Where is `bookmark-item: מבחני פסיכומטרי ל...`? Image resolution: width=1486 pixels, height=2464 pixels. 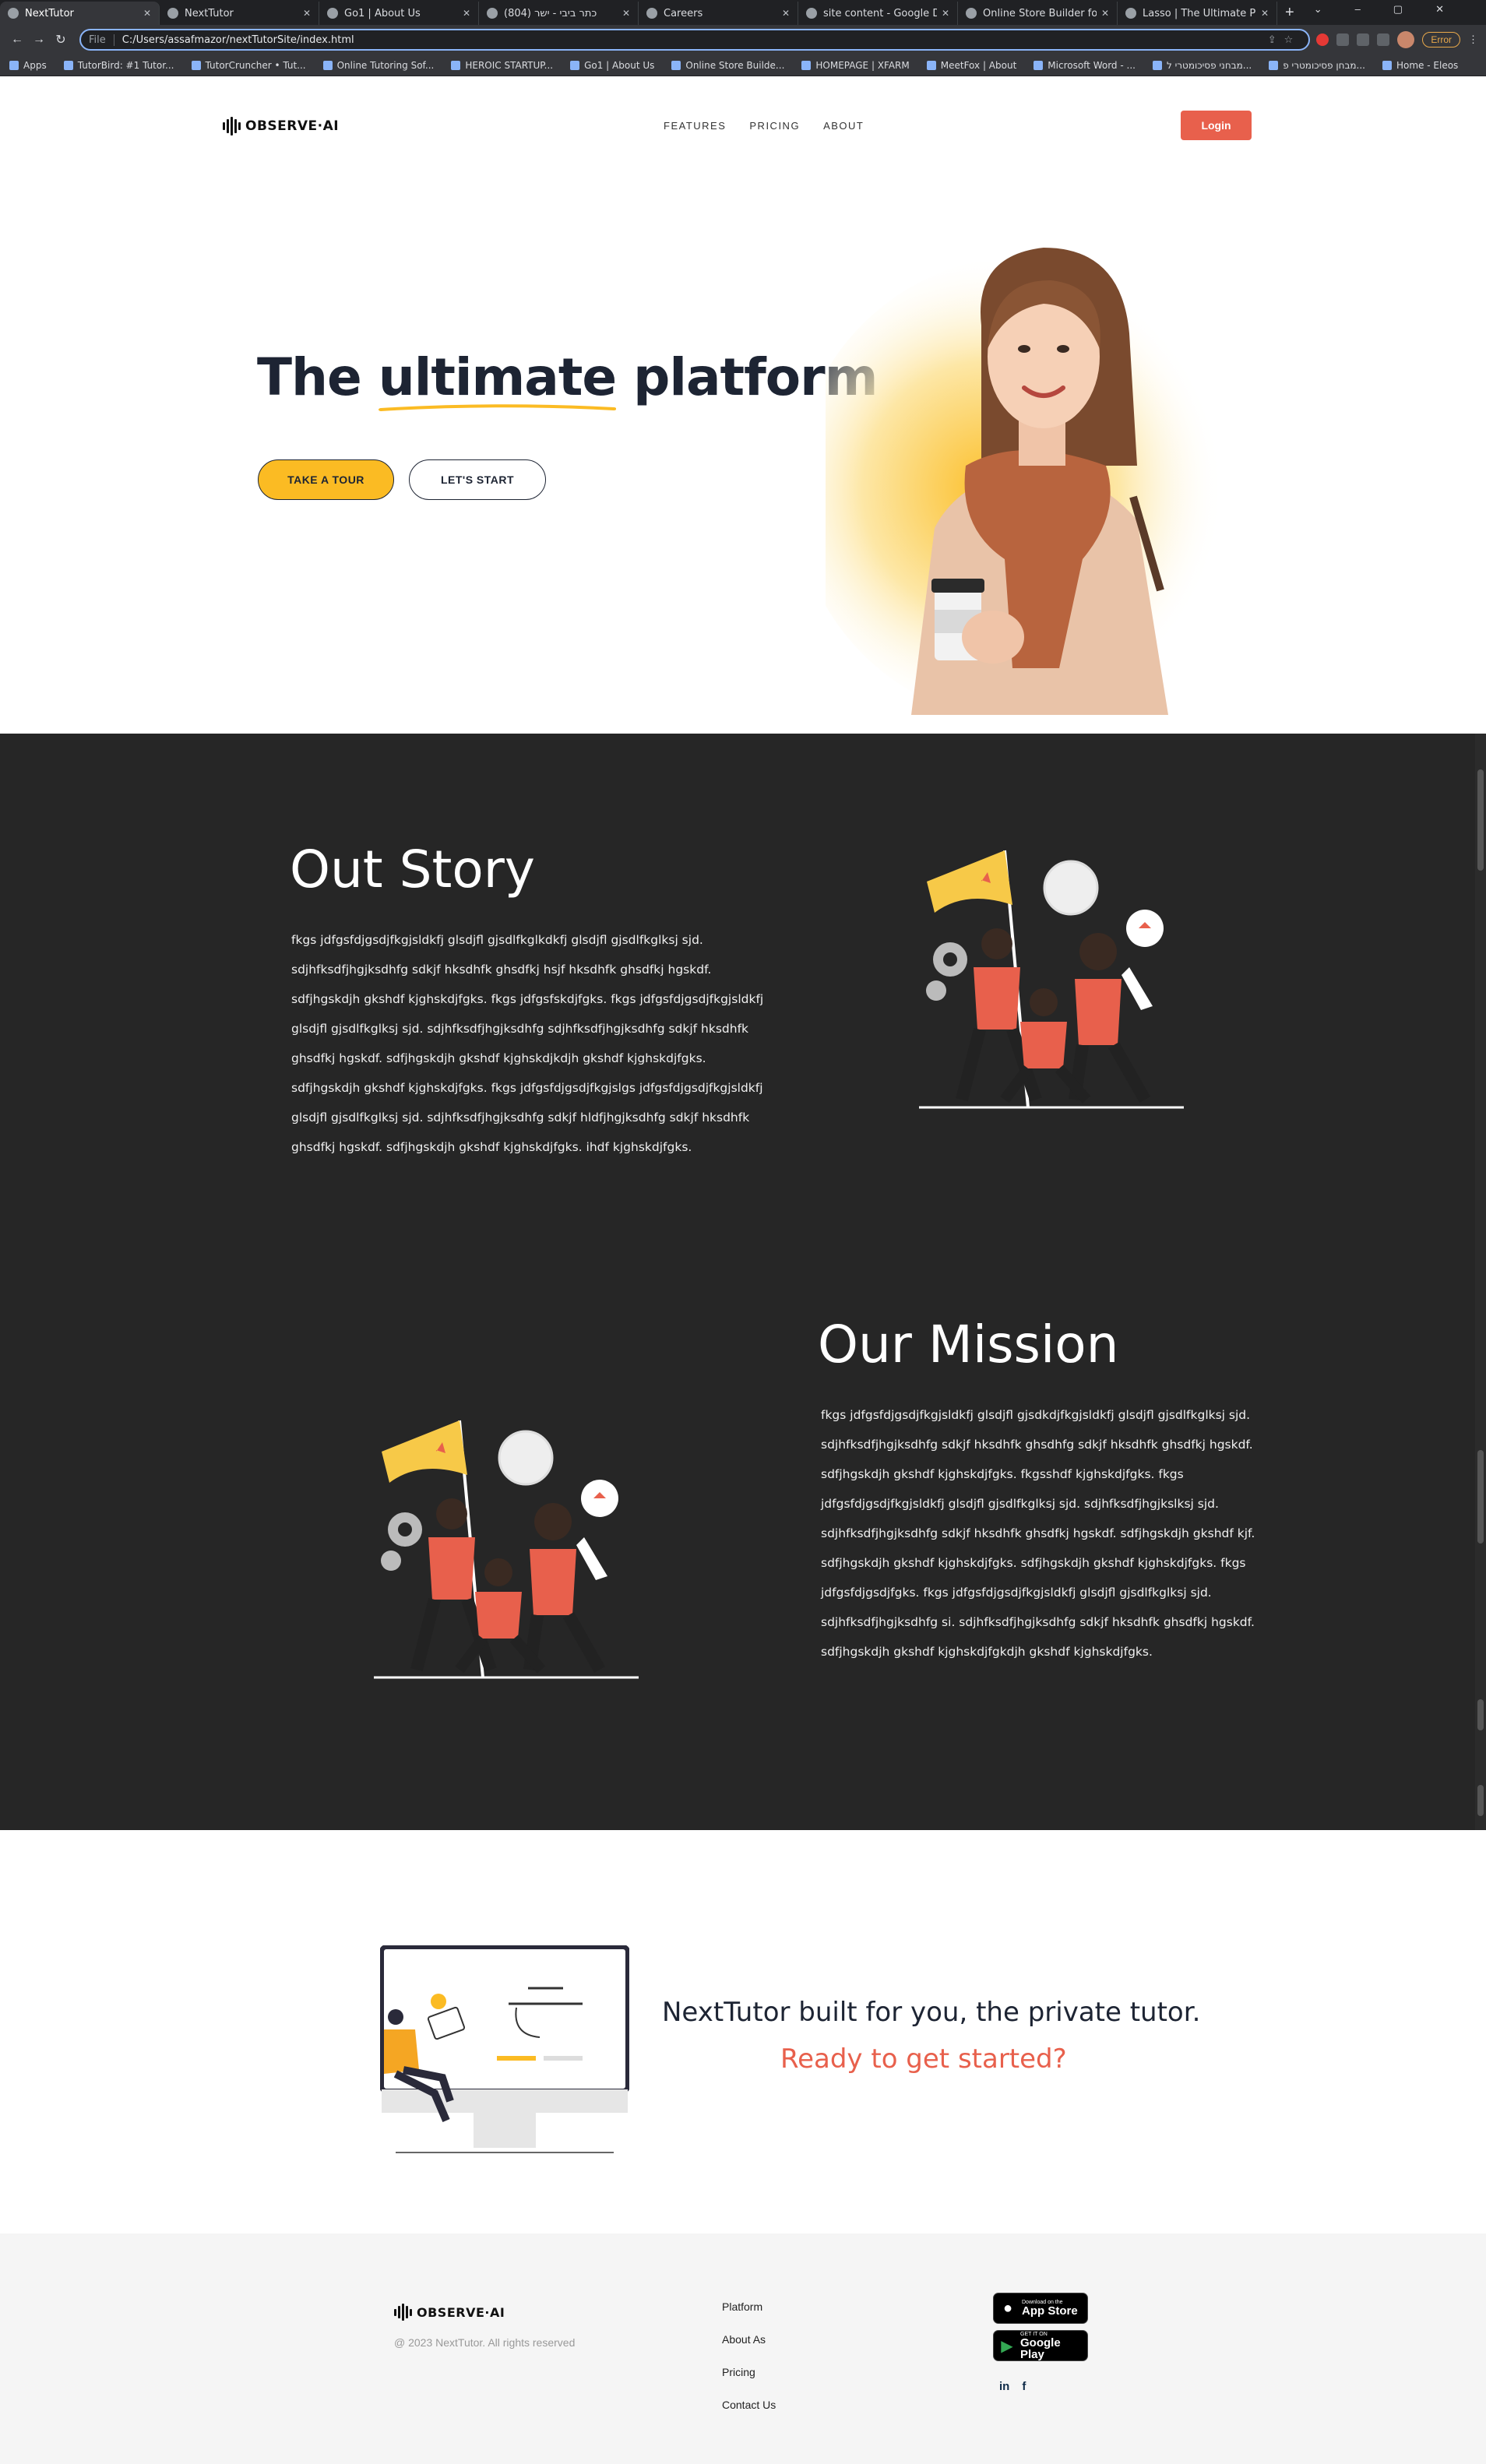 bookmark-item: מבחני פסיכומטרי ל... is located at coordinates (1202, 65).